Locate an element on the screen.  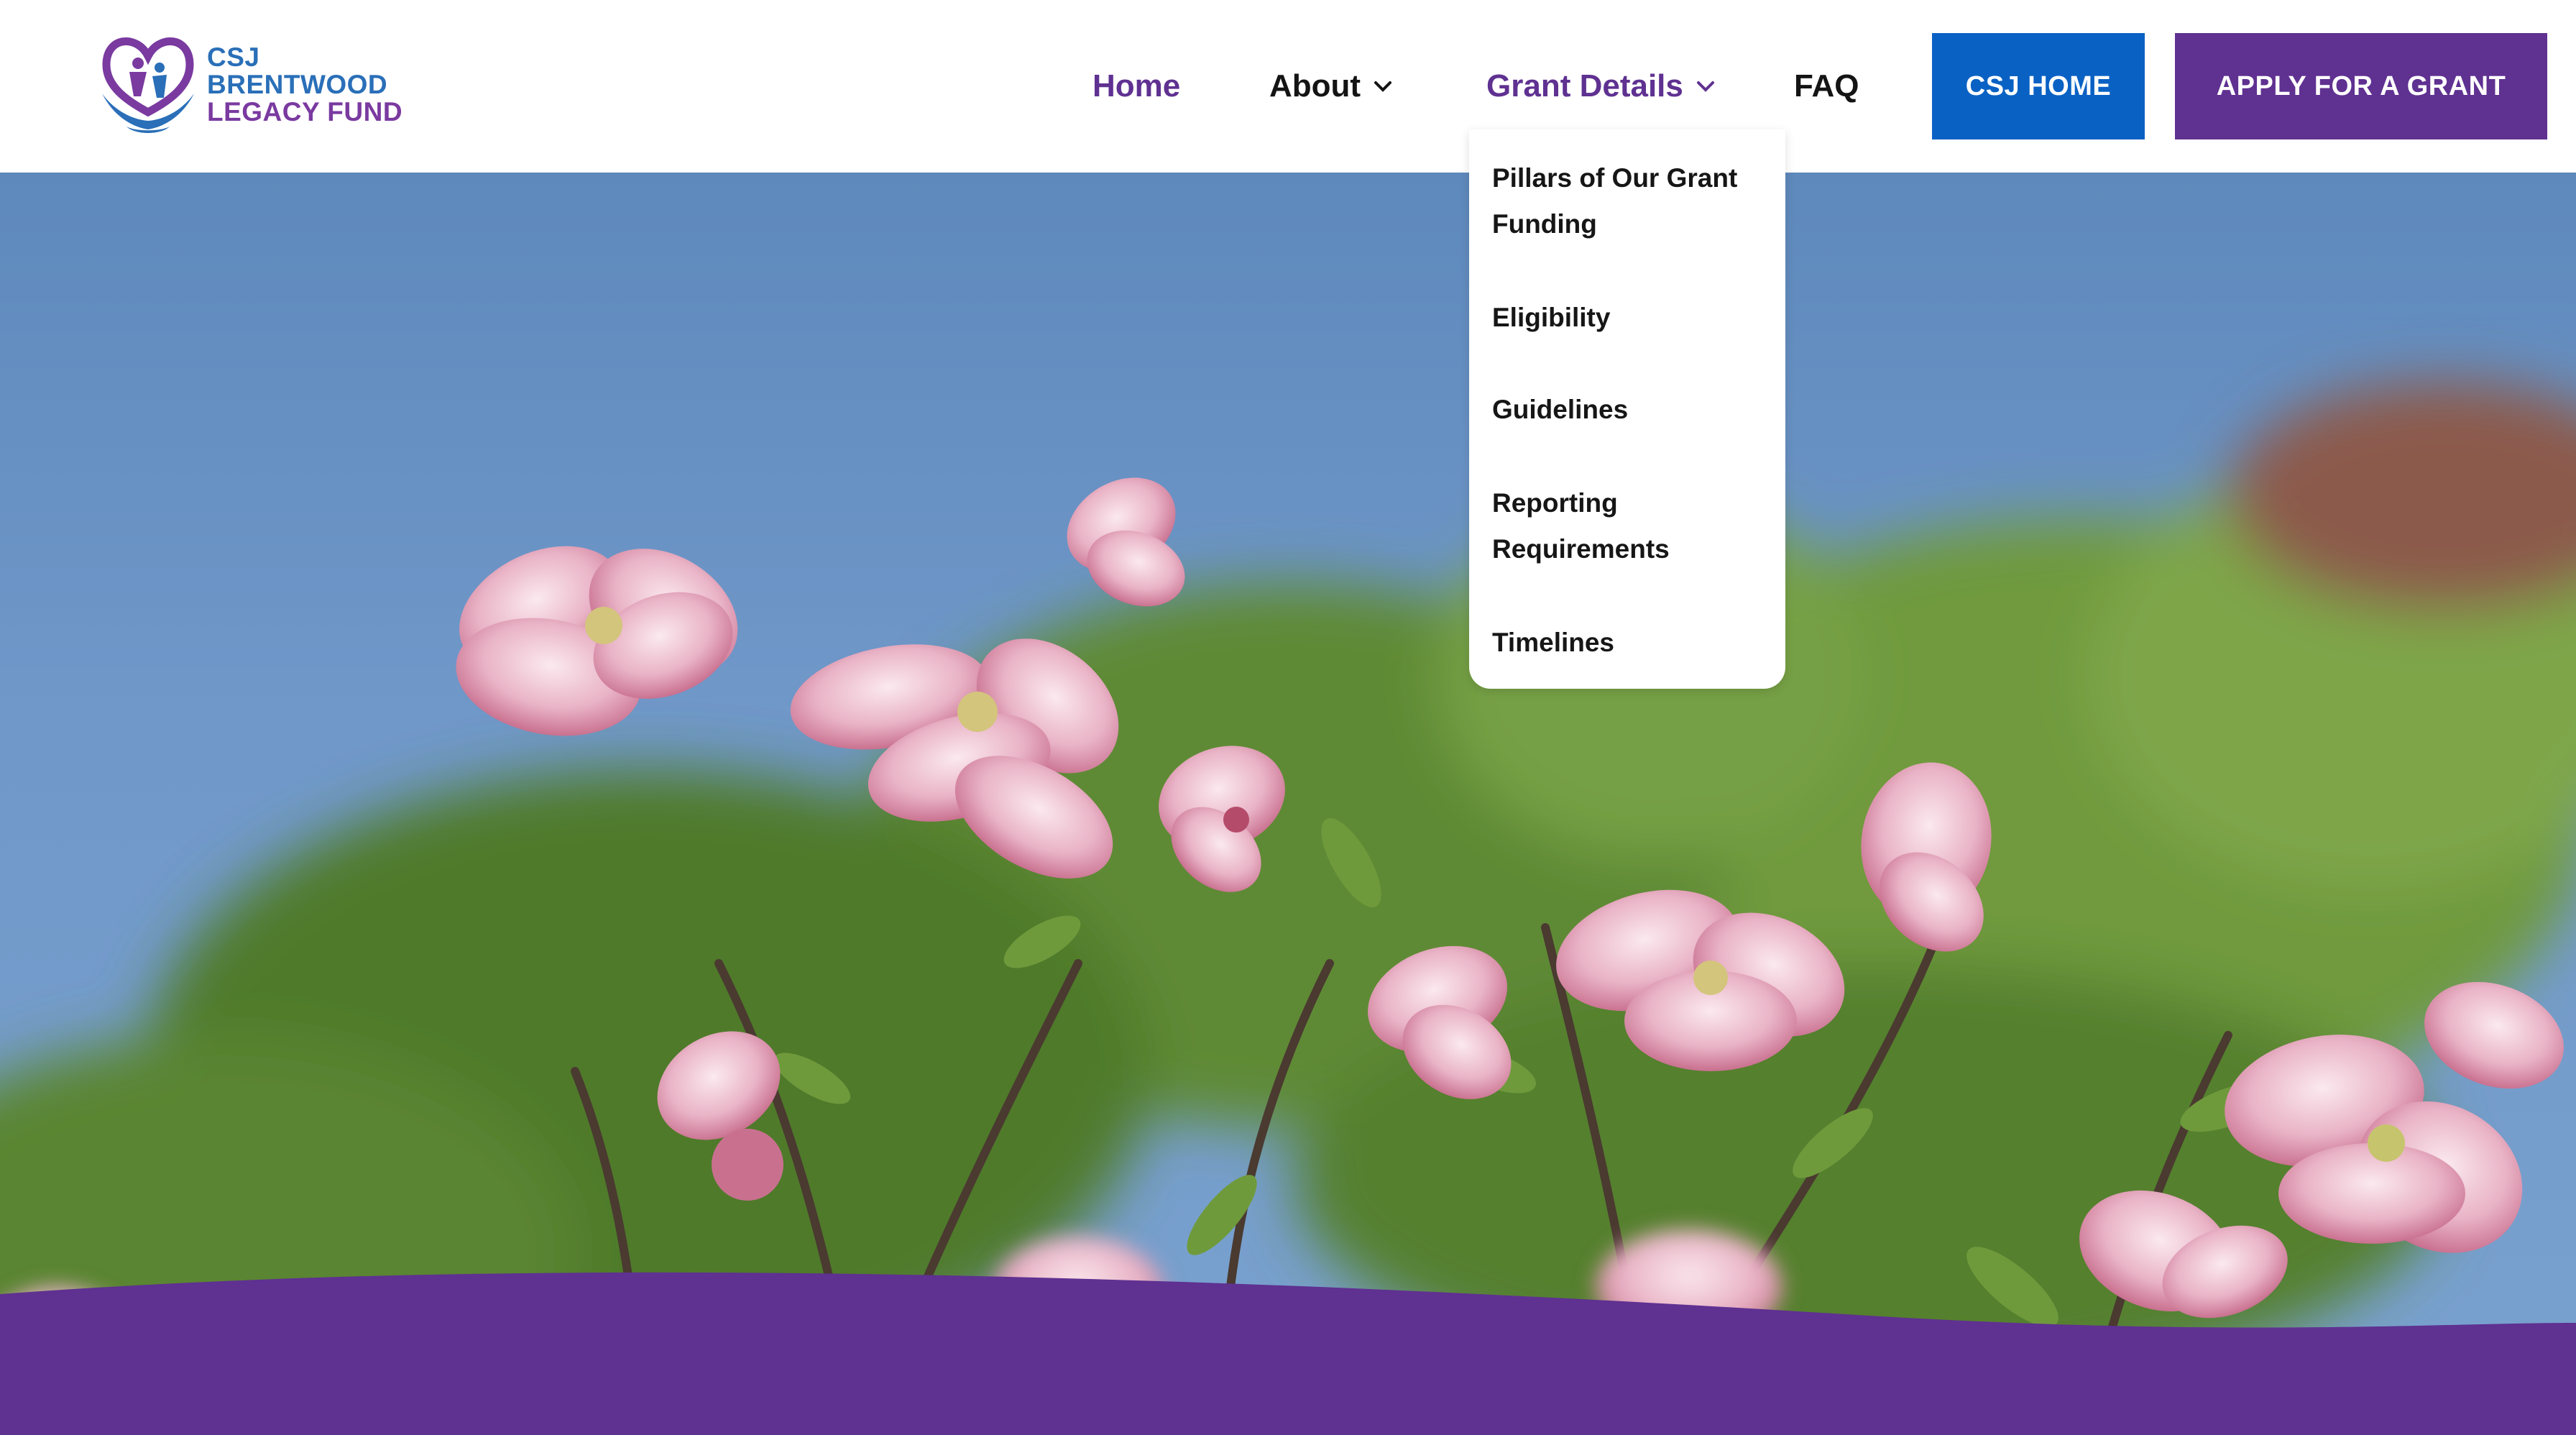
dropdown-item-reporting: Reporting Requirements is located at coordinates (1628, 526).